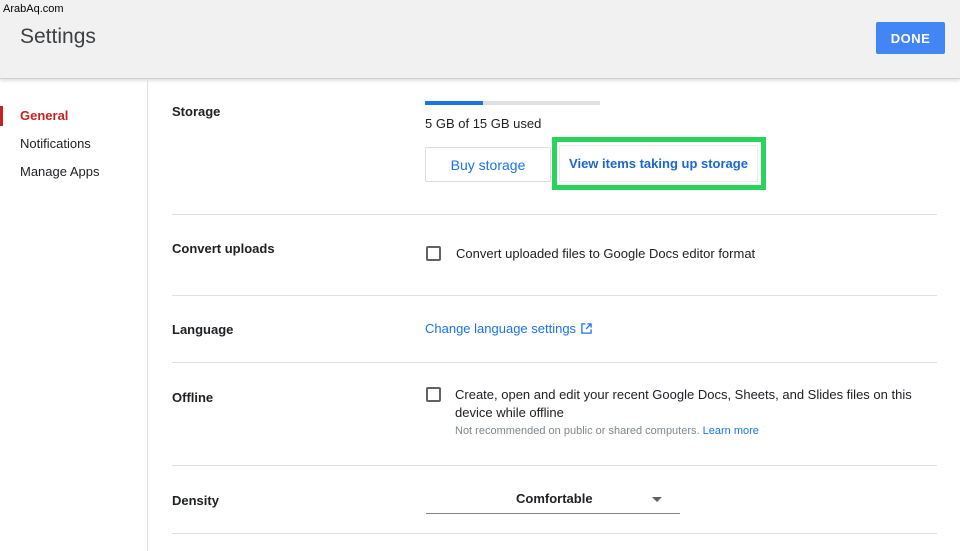 This screenshot has width=960, height=551. I want to click on language-label: Language, so click(203, 329).